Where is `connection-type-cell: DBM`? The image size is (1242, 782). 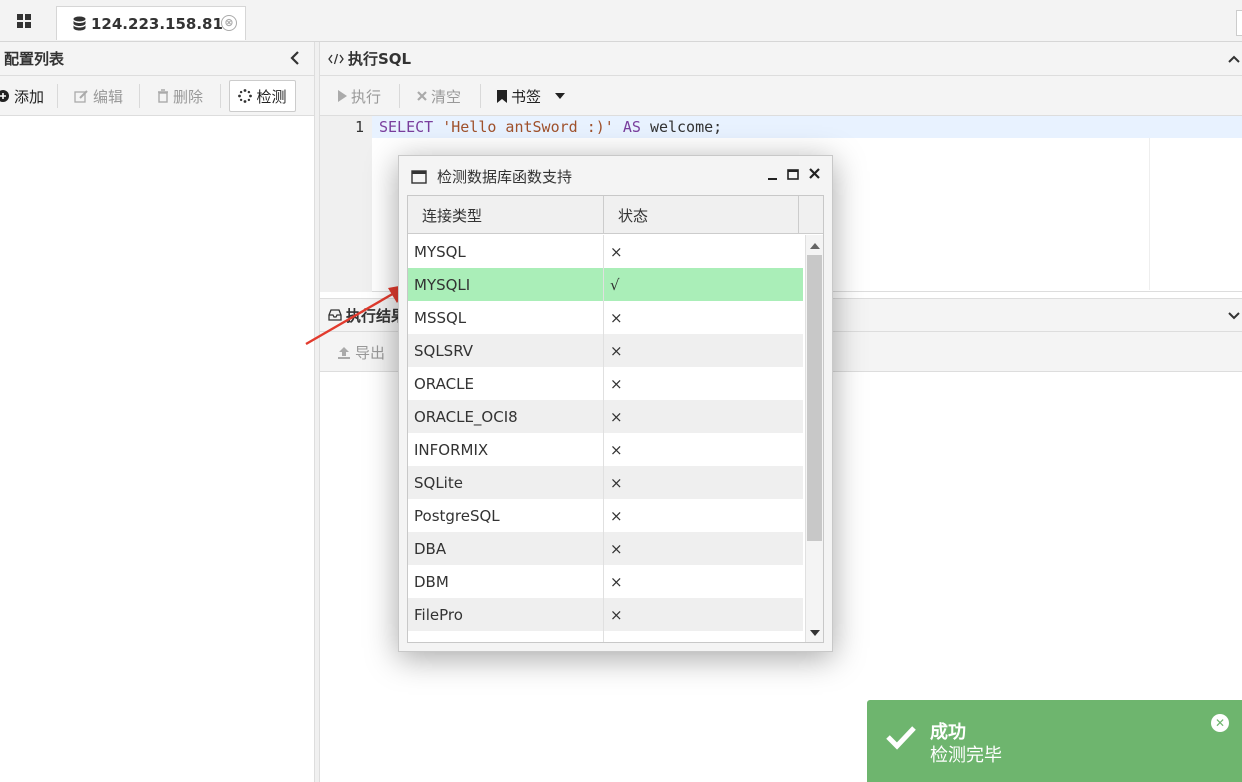
connection-type-cell: DBM is located at coordinates (506, 581).